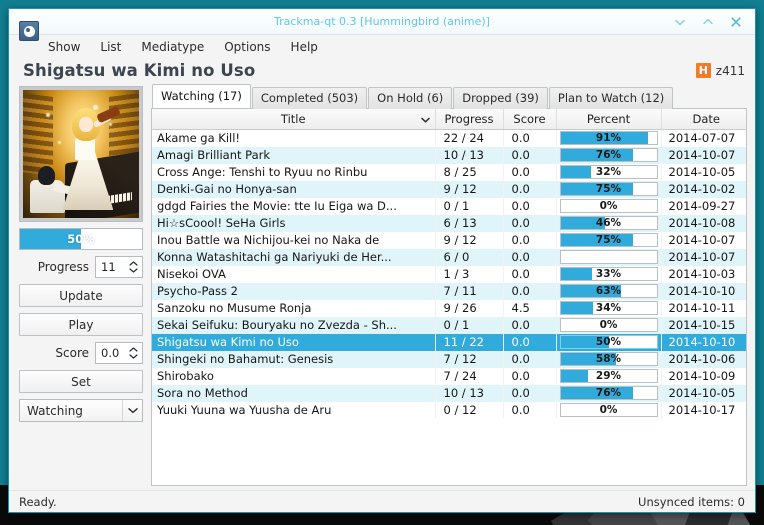 This screenshot has height=525, width=764. Describe the element at coordinates (294, 410) in the screenshot. I see `cell-title: Yuuki Yuuna wa Yuusha de Aru` at that location.